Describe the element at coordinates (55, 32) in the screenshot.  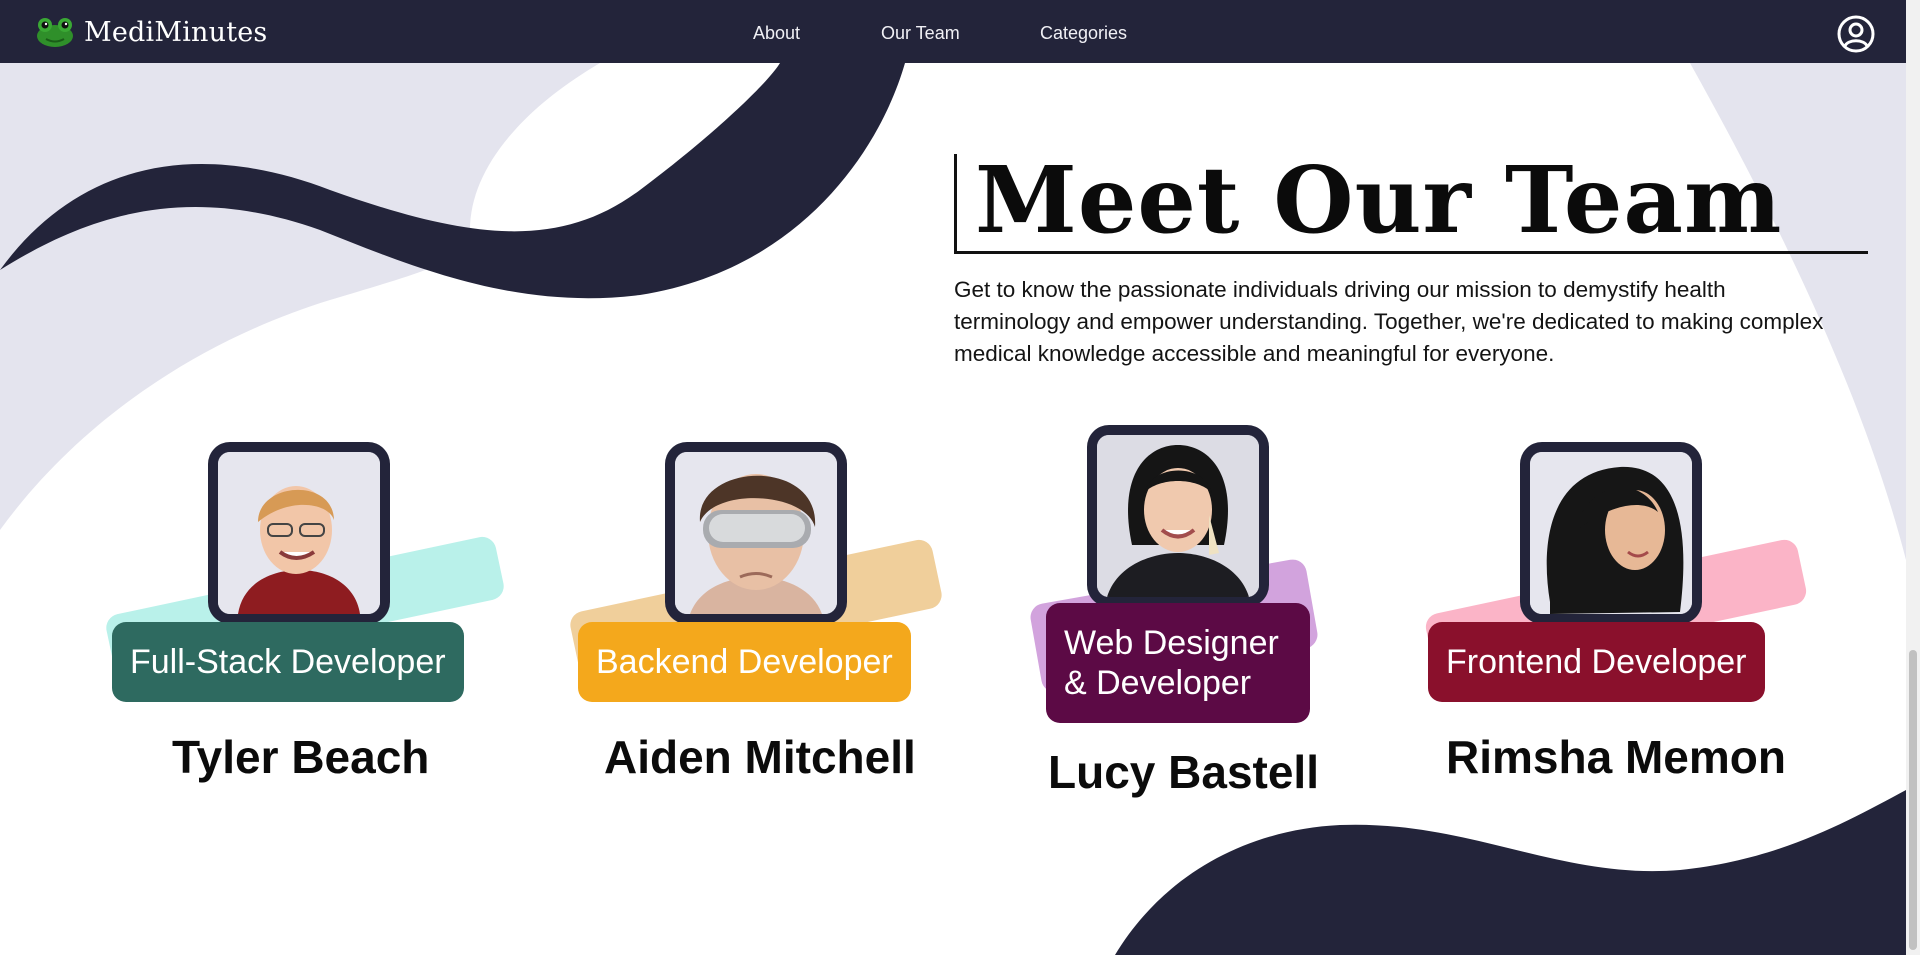
I see `frog-logo-icon` at that location.